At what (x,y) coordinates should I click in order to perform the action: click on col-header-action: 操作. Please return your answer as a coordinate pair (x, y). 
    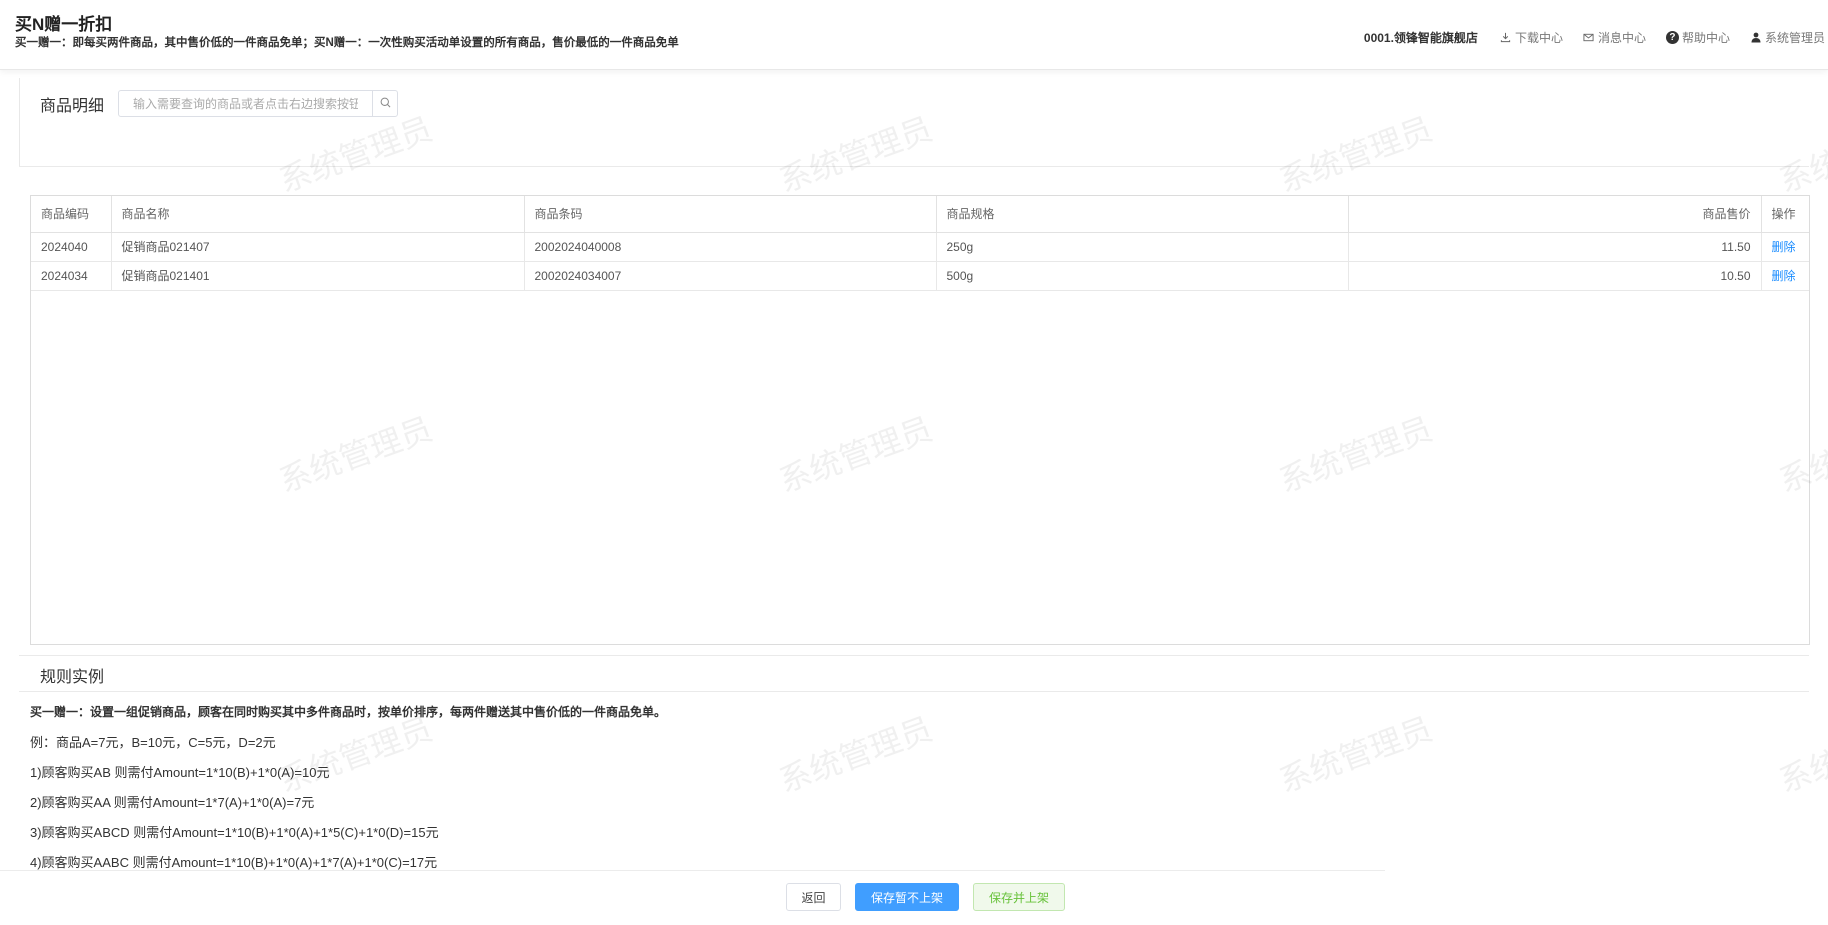
    Looking at the image, I should click on (1785, 214).